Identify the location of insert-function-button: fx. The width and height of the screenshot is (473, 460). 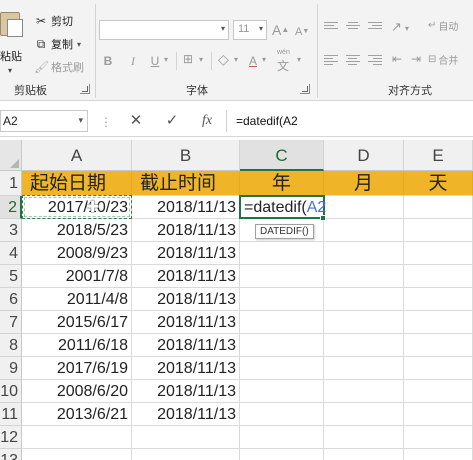
(207, 121).